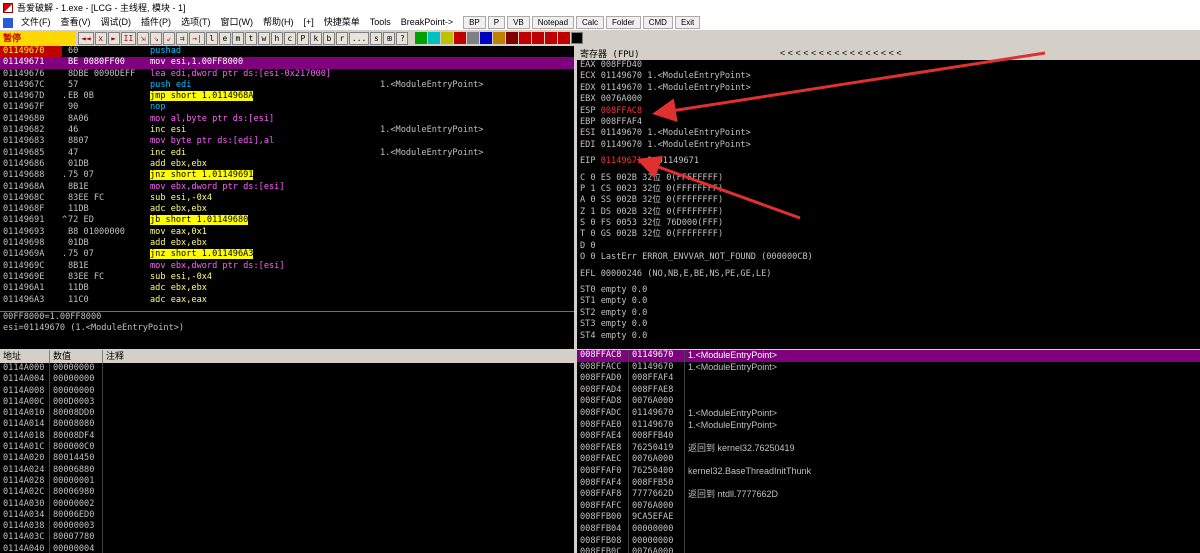 Image resolution: width=1200 pixels, height=553 pixels. I want to click on menu-item: 选项(T), so click(196, 22).